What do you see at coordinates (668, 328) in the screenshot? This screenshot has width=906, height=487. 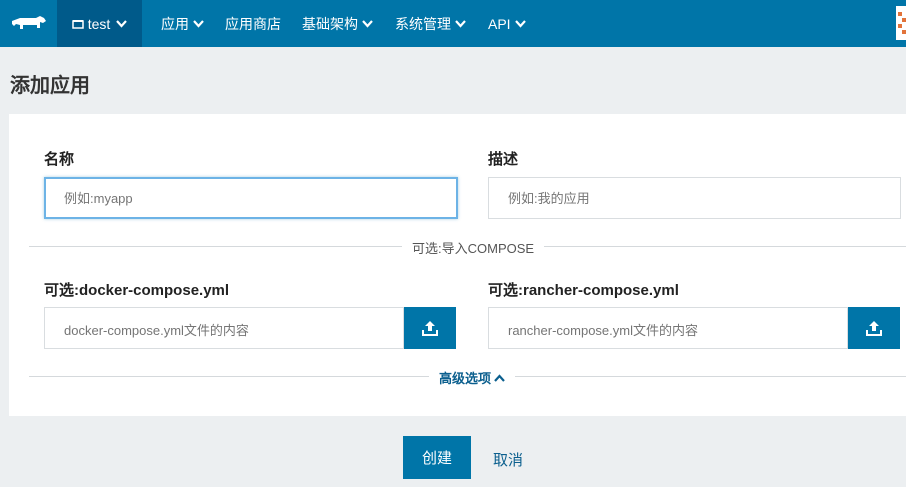 I see `rancher-compose-textarea` at bounding box center [668, 328].